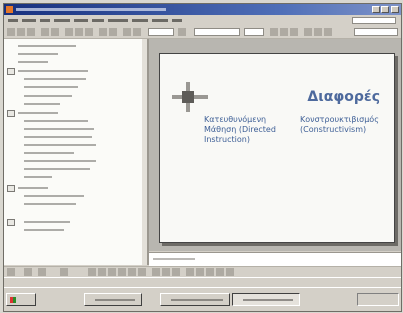 The height and width of the screenshot is (313, 403). I want to click on cut-icon, so click(69, 32).